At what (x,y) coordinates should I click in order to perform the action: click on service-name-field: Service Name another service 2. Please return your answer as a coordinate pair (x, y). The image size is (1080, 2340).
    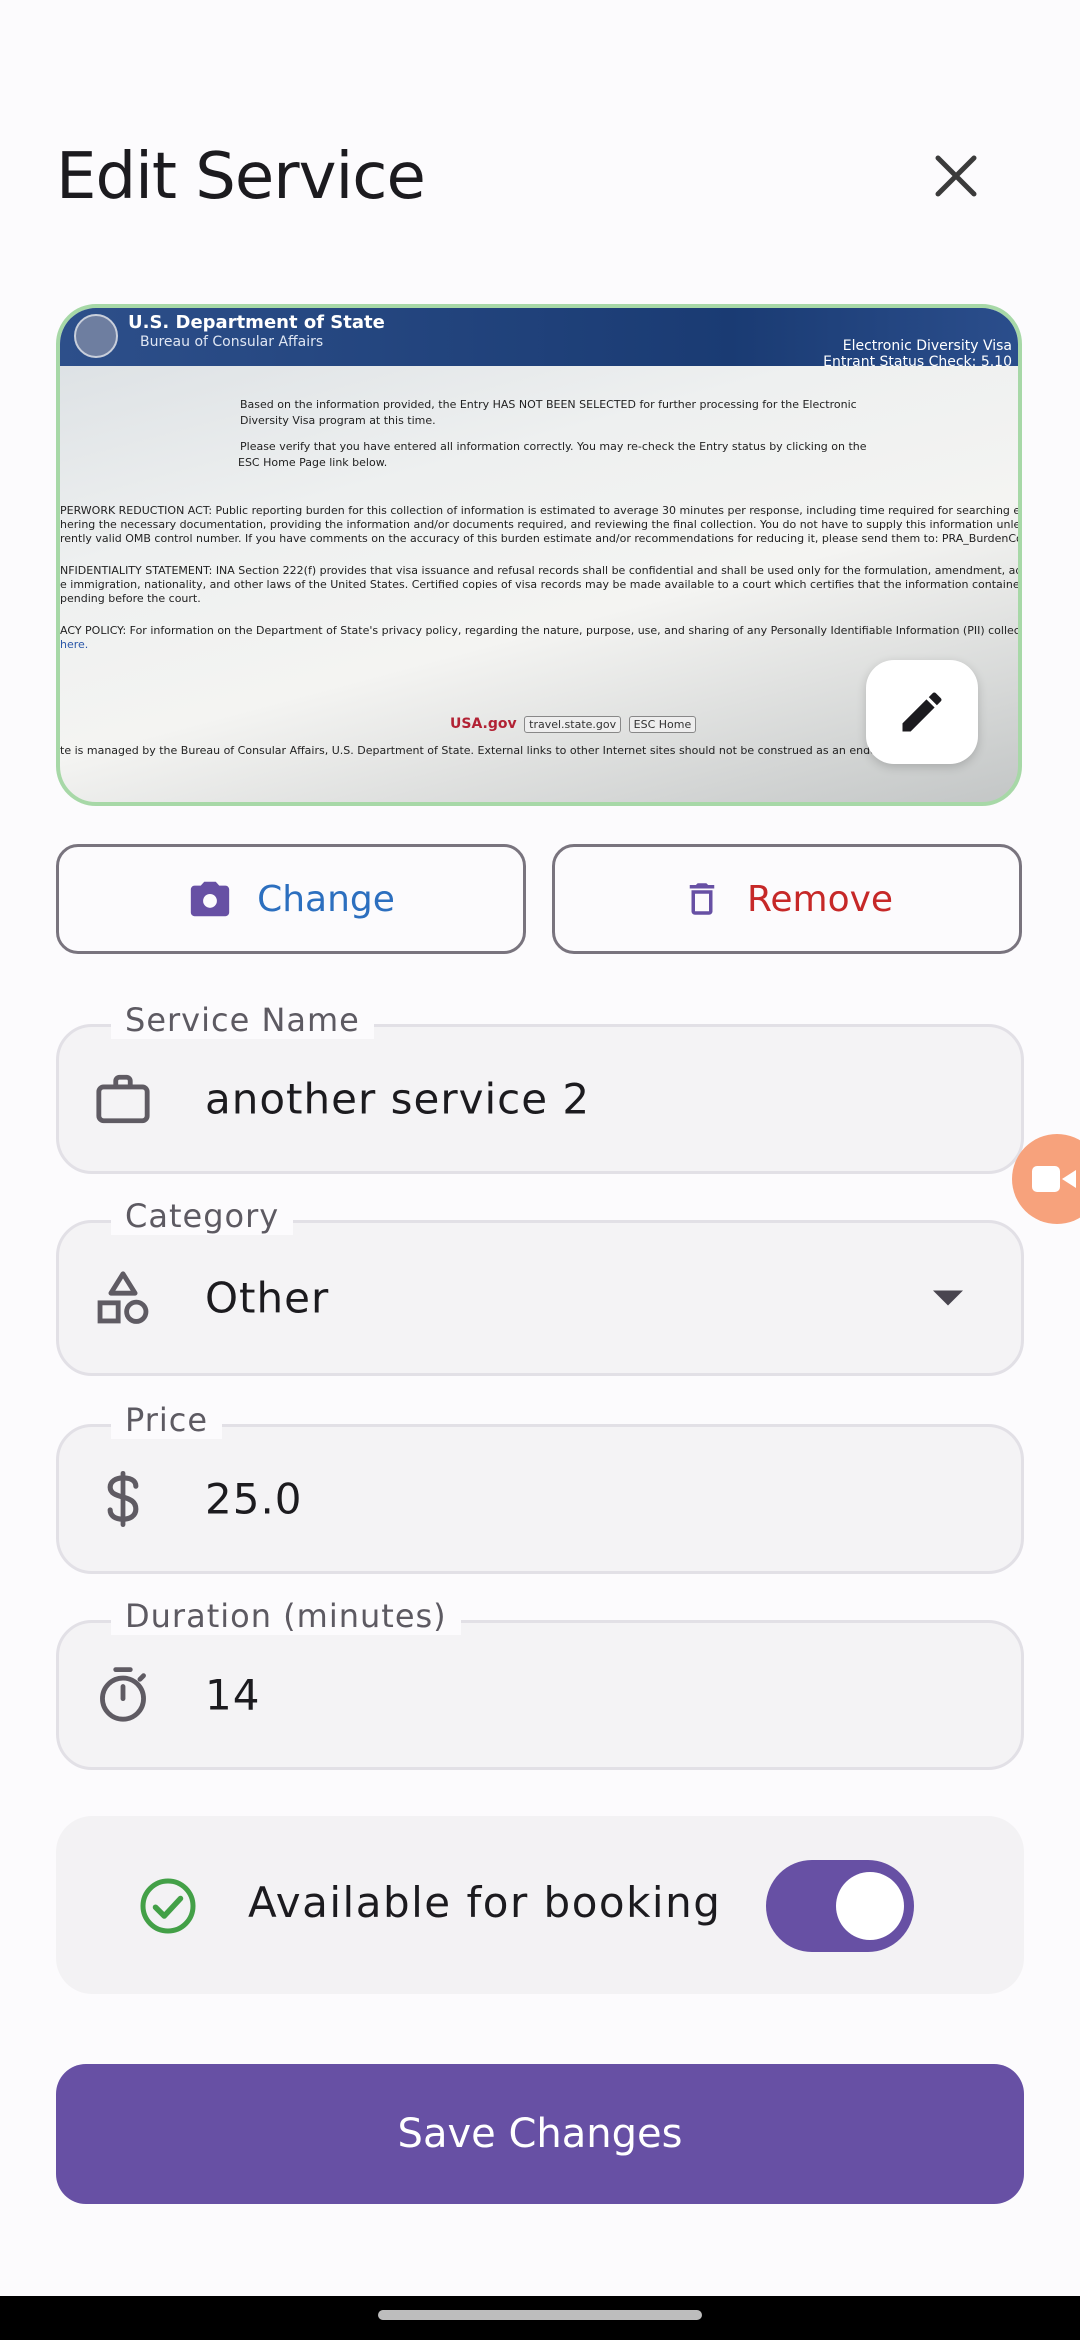
    Looking at the image, I should click on (540, 1087).